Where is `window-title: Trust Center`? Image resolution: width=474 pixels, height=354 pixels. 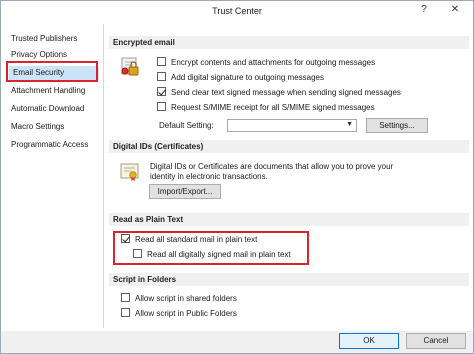 window-title: Trust Center is located at coordinates (237, 11).